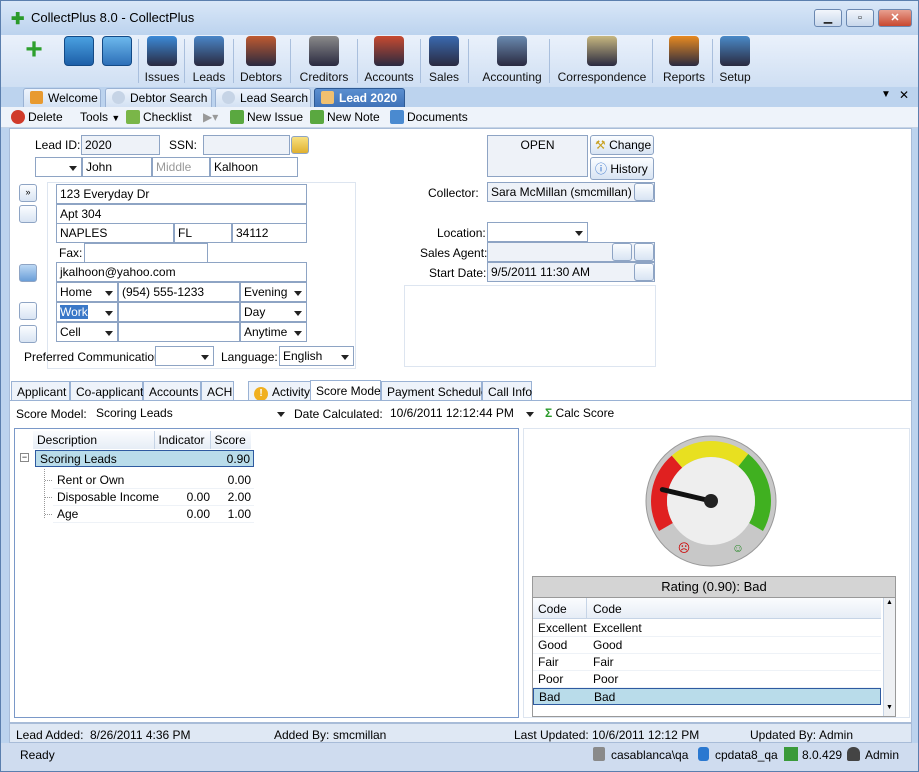 The height and width of the screenshot is (772, 919). Describe the element at coordinates (507, 391) in the screenshot. I see `tab-call-info: Call Info` at that location.